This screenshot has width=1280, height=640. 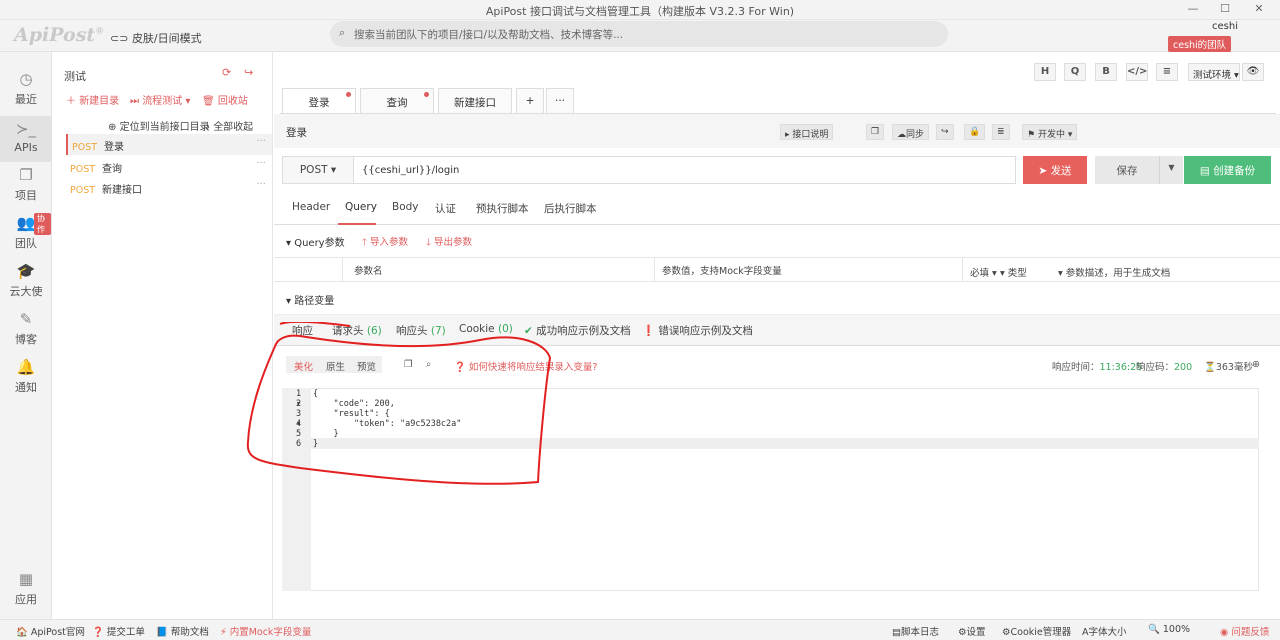 What do you see at coordinates (475, 100) in the screenshot?
I see `tab-new-api: 新建接口` at bounding box center [475, 100].